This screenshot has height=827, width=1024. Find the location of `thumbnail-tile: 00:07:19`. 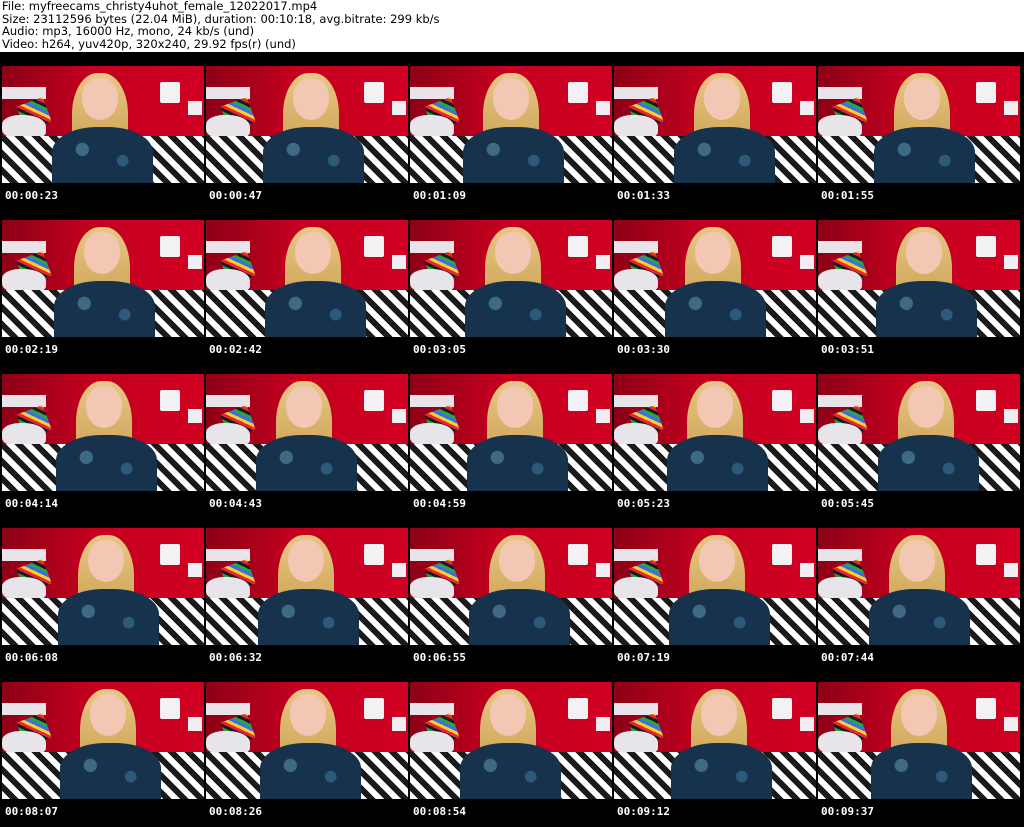

thumbnail-tile: 00:07:19 is located at coordinates (715, 600).